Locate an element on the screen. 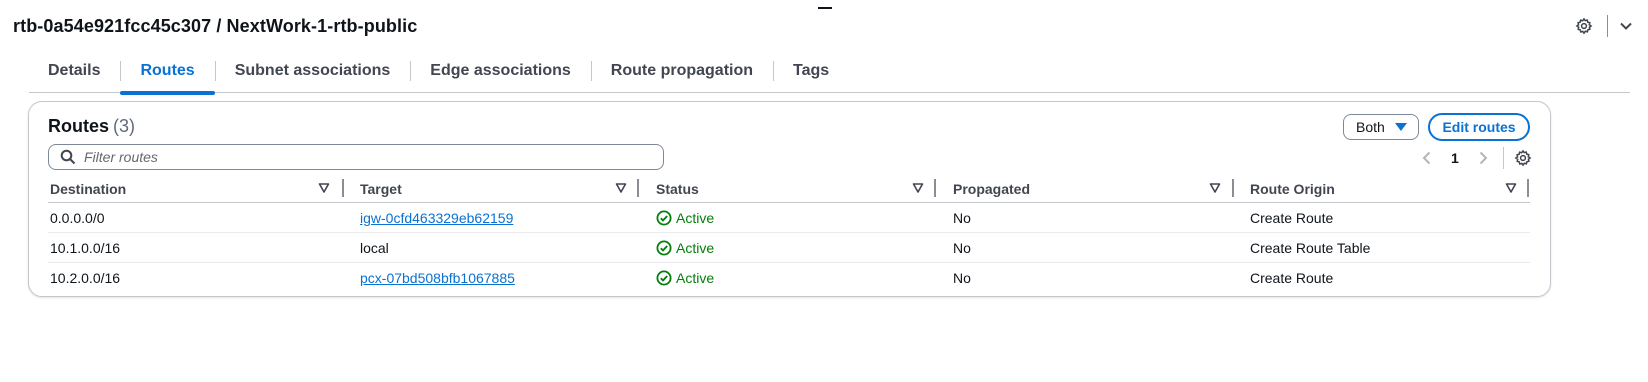  panel-title: Routes (3) is located at coordinates (91, 126).